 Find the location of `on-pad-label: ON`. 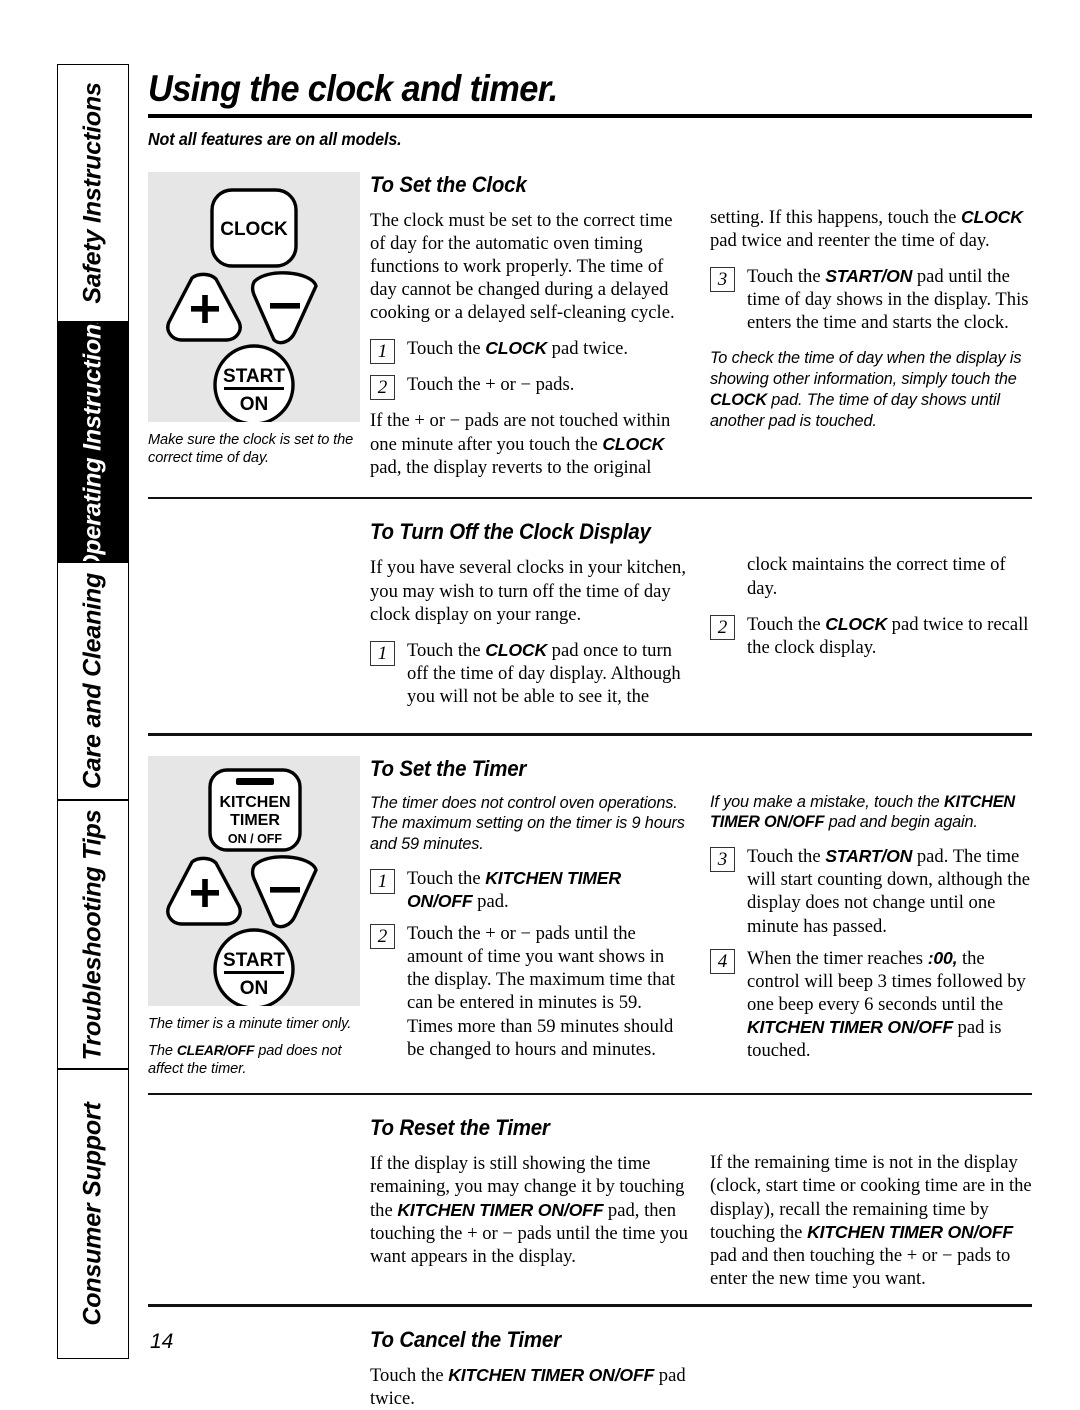

on-pad-label: ON is located at coordinates (254, 988).